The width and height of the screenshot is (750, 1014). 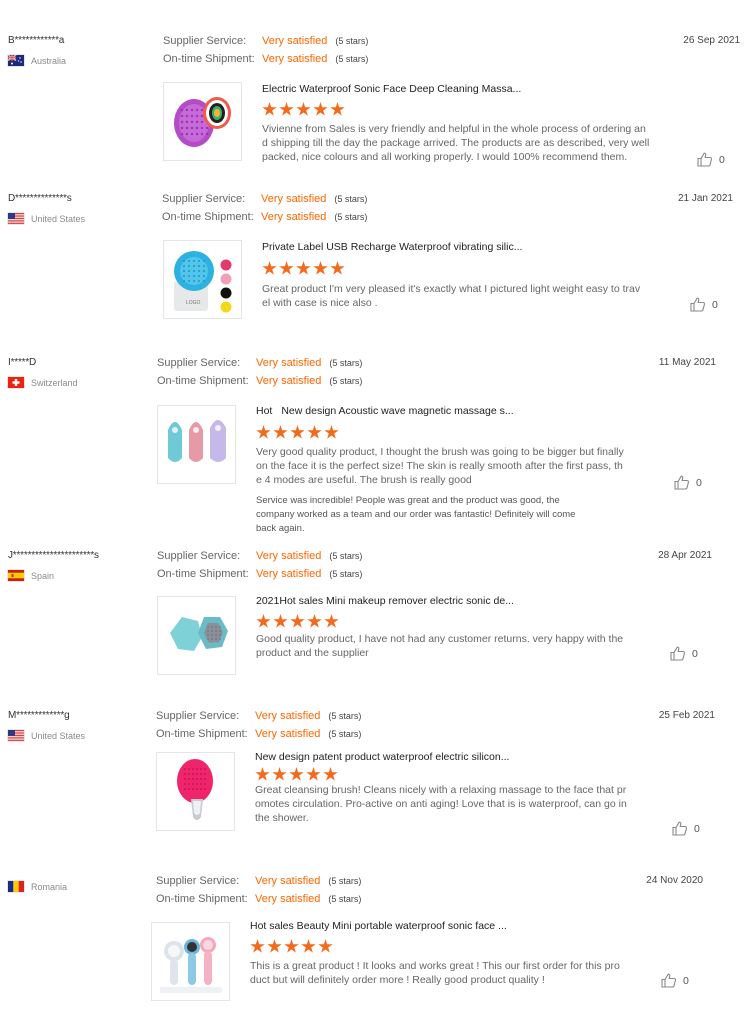 What do you see at coordinates (53, 555) in the screenshot?
I see `reviewer-name: J**********************s` at bounding box center [53, 555].